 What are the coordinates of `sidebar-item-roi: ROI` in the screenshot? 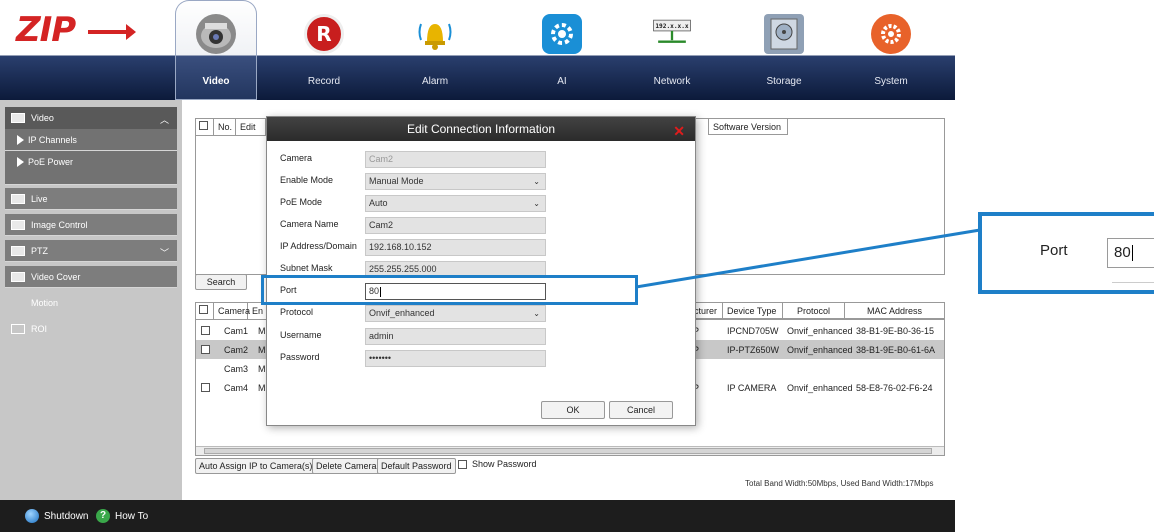 It's located at (91, 329).